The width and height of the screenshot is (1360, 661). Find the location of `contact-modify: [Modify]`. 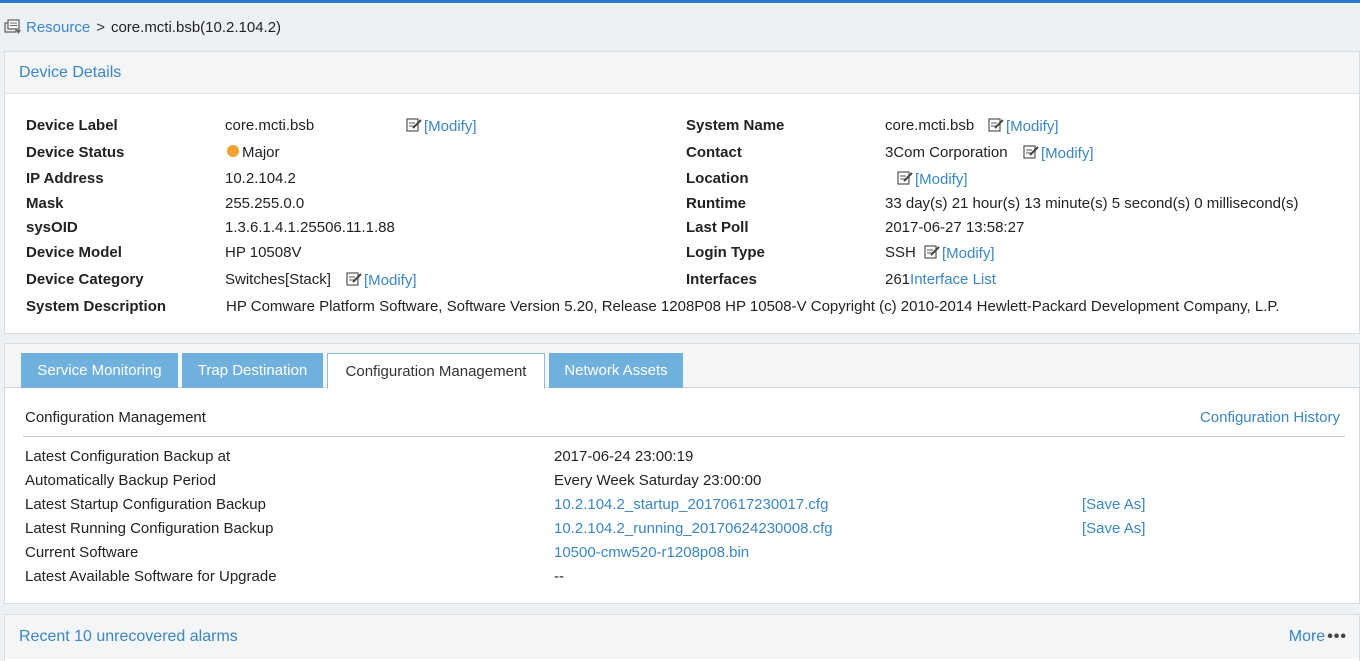

contact-modify: [Modify] is located at coordinates (1058, 153).